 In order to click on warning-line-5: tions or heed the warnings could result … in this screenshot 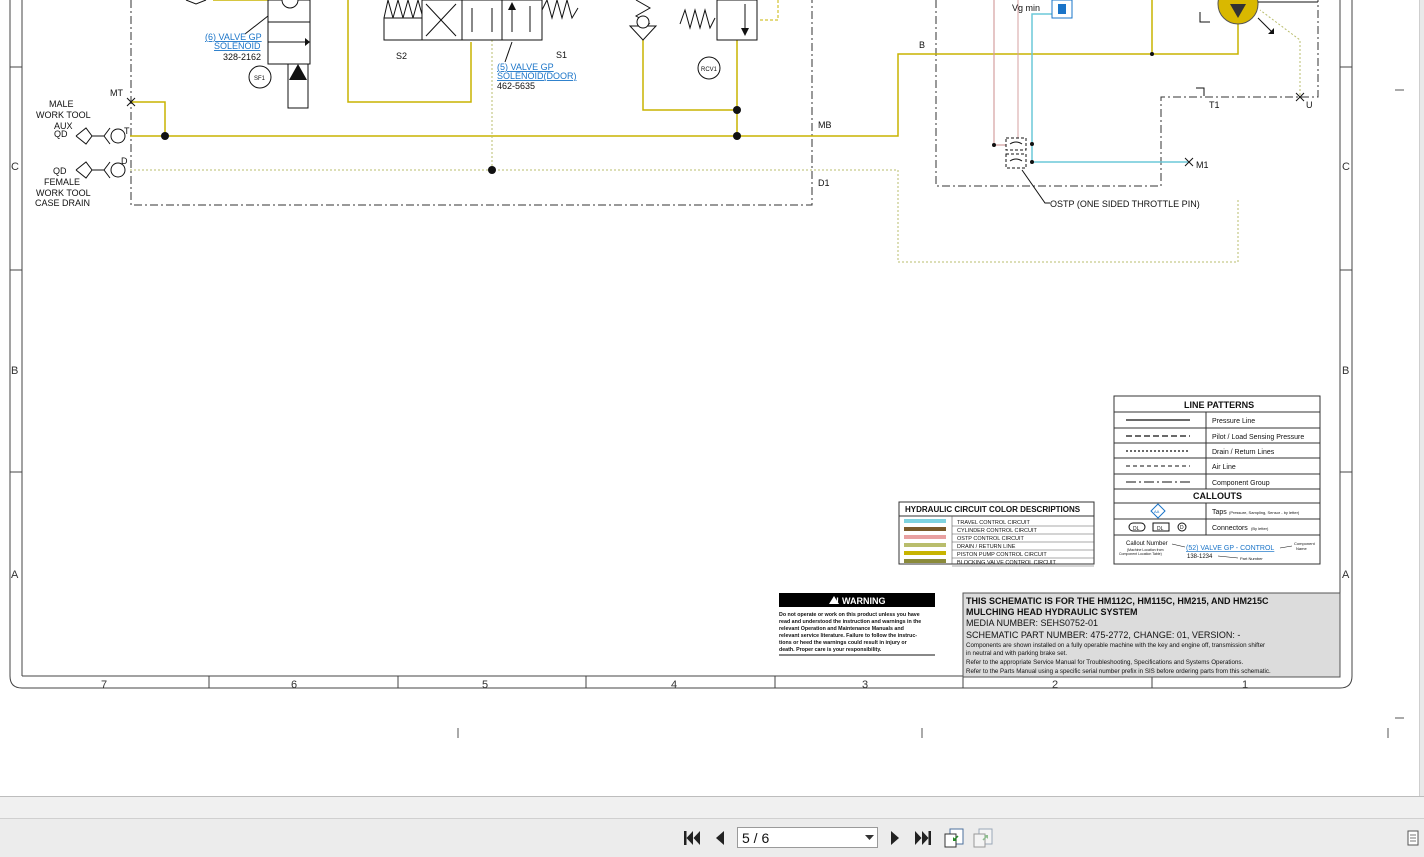, I will do `click(843, 643)`.